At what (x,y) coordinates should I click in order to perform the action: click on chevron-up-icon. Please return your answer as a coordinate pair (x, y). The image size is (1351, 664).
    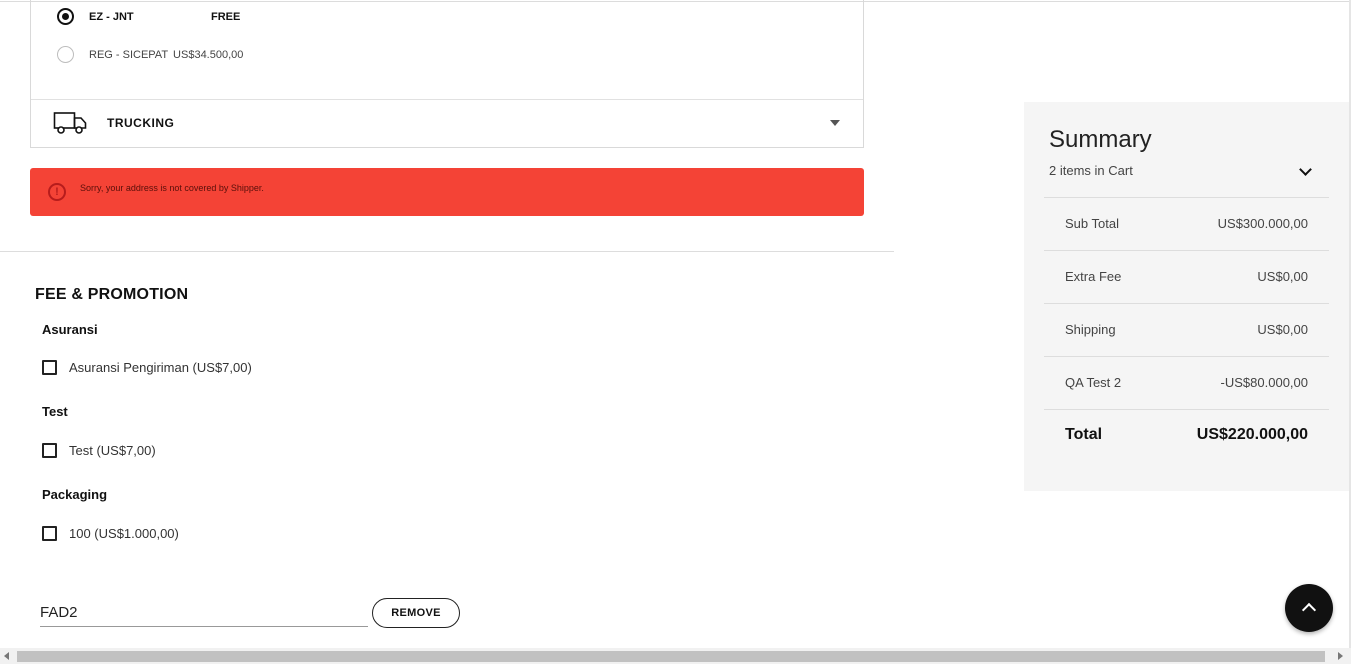
    Looking at the image, I should click on (1309, 610).